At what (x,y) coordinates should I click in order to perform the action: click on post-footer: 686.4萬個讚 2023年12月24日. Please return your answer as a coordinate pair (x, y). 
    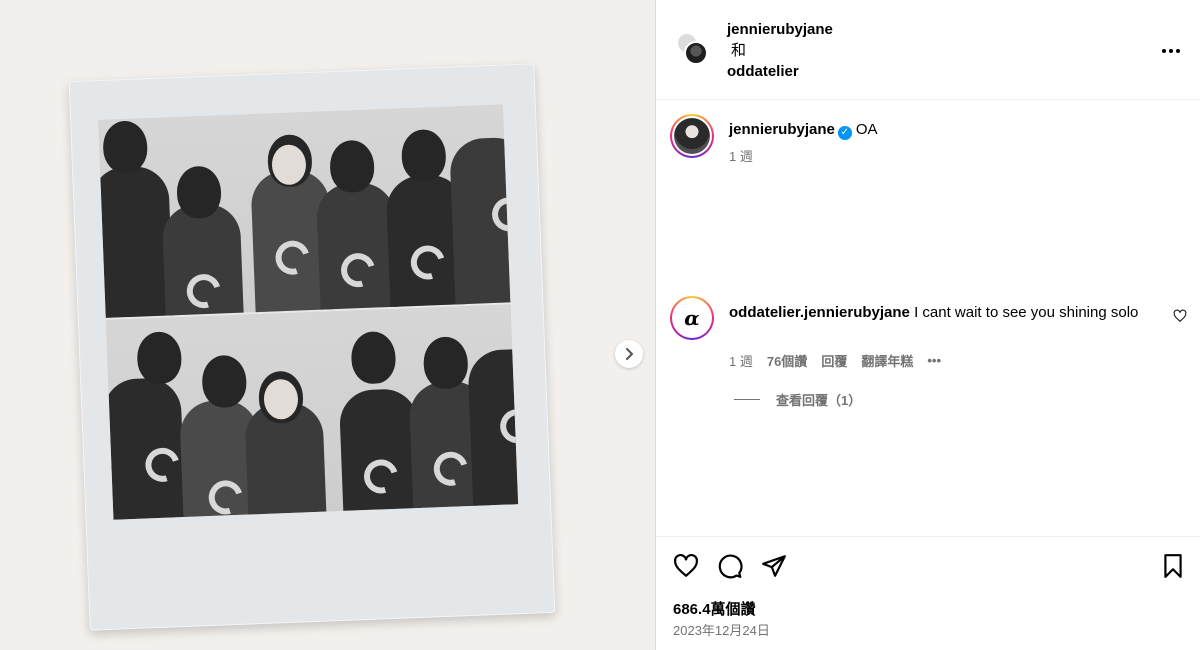
    Looking at the image, I should click on (928, 593).